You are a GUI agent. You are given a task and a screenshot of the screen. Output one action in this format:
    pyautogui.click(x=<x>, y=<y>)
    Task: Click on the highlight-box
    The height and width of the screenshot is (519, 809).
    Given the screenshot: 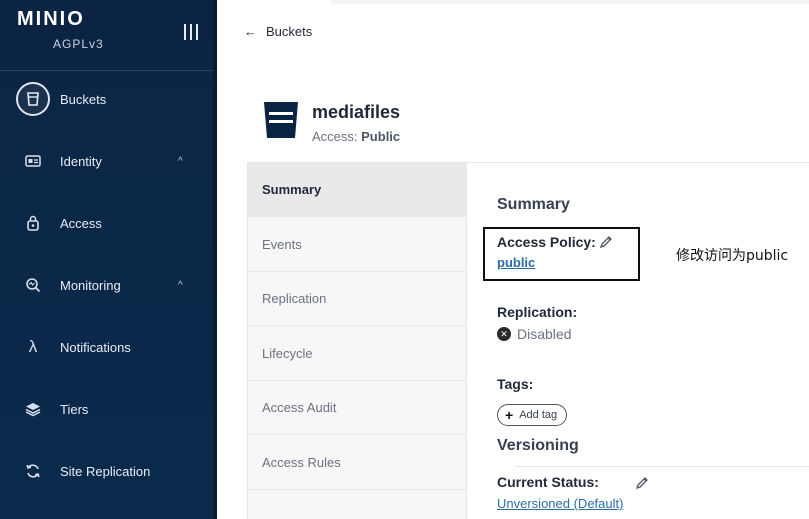 What is the action you would take?
    pyautogui.click(x=561, y=254)
    